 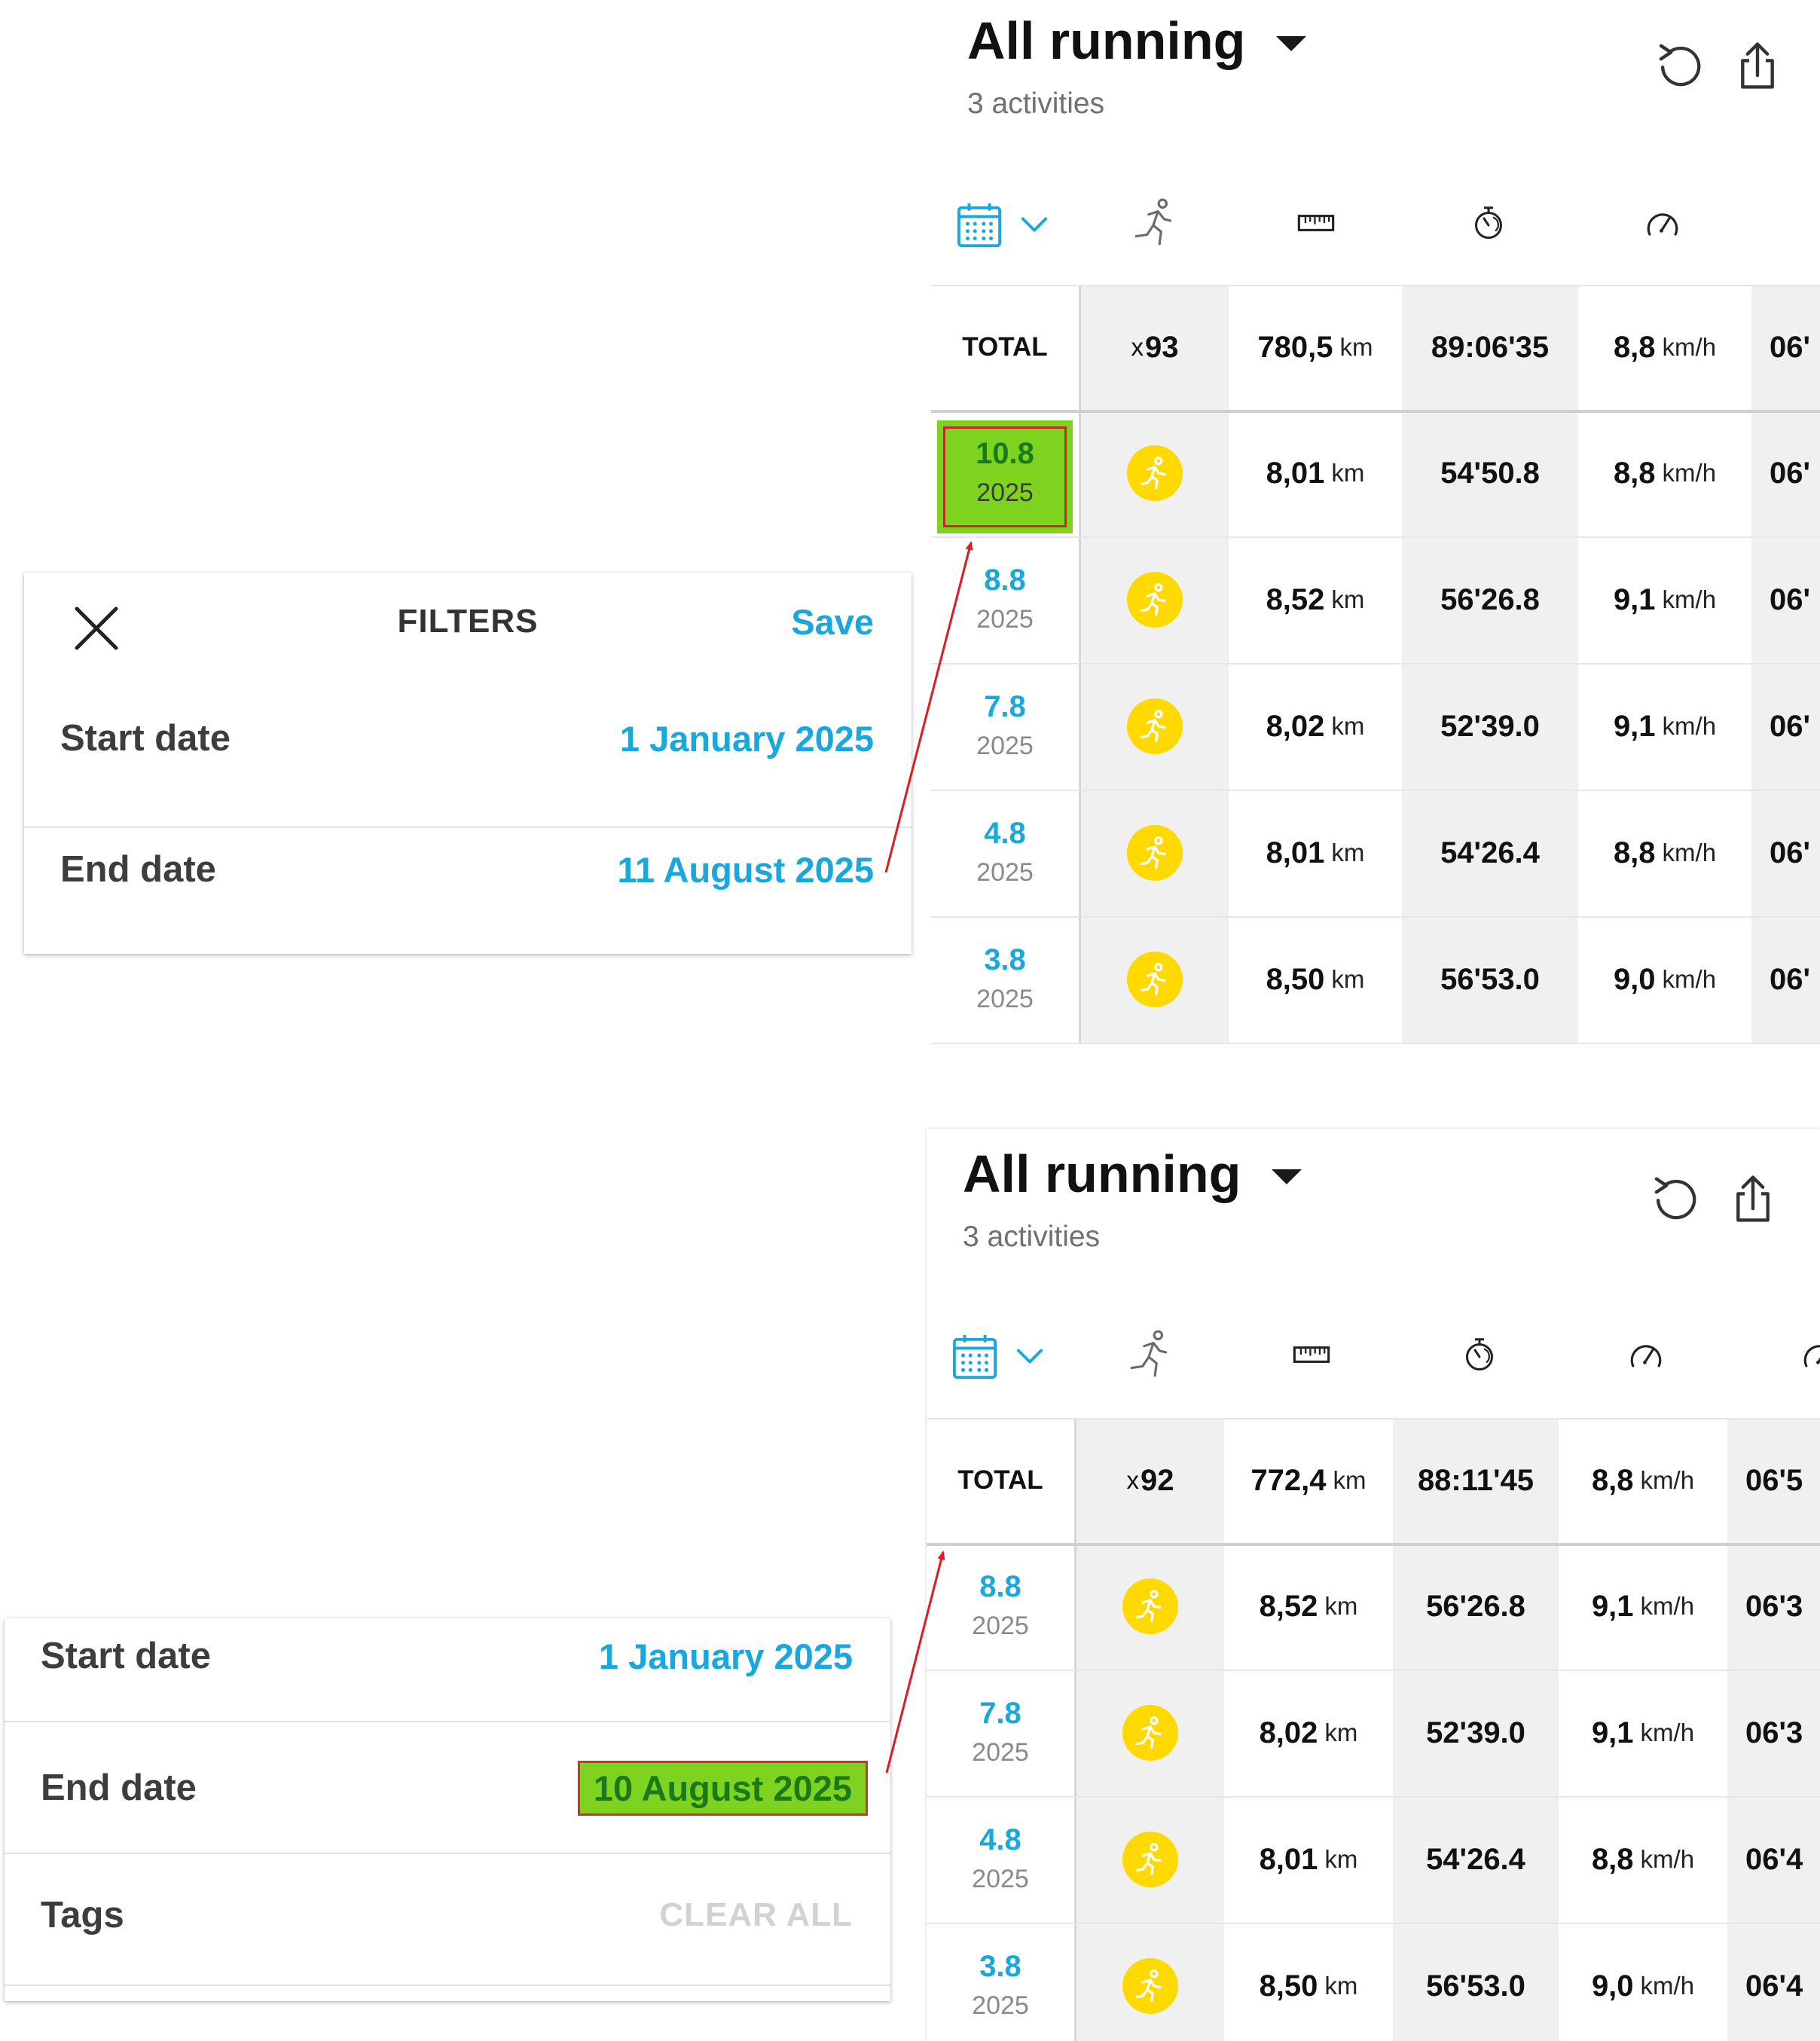 I want to click on total-distance-value: 772,4, so click(x=1288, y=1480).